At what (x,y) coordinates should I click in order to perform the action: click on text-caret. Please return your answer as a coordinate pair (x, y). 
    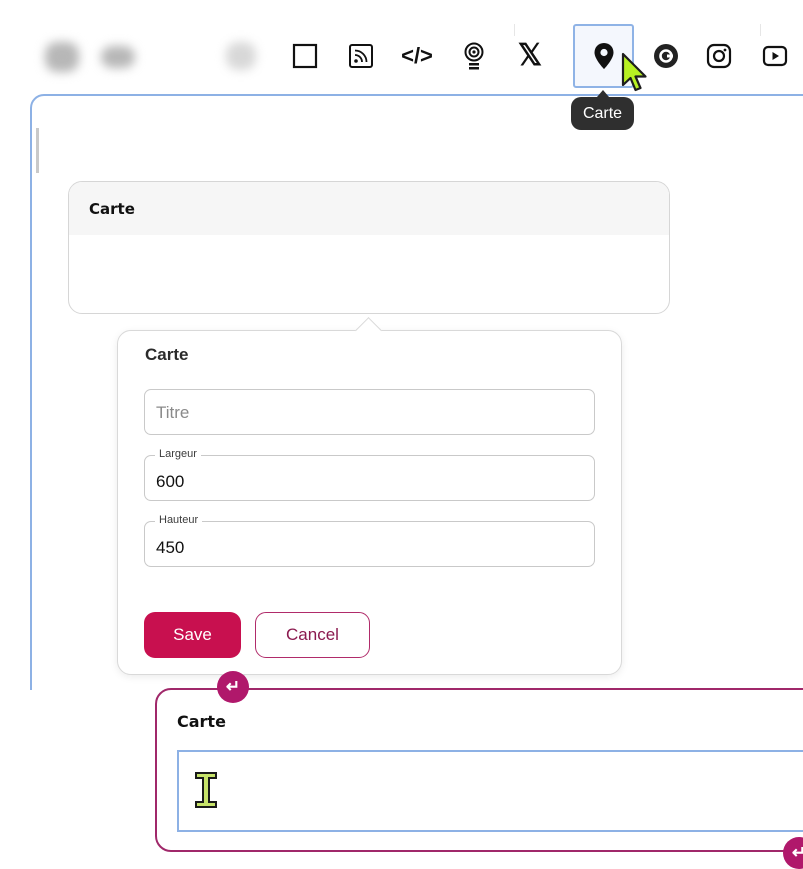
    Looking at the image, I should click on (37, 150).